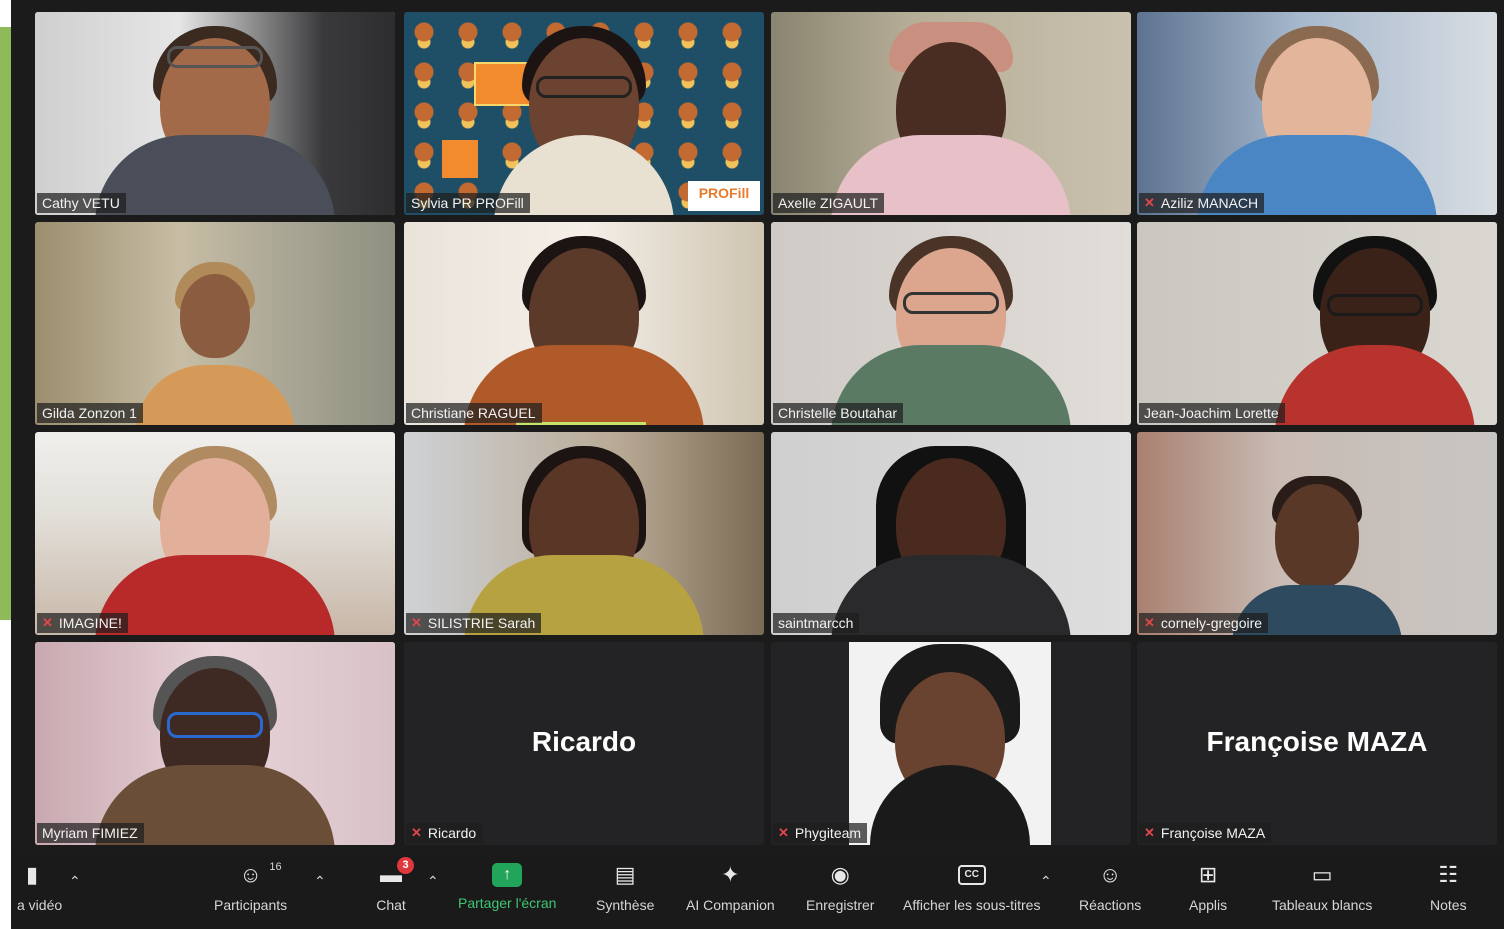 This screenshot has width=1504, height=929. I want to click on participant-name-tag: Gilda Zonzon 1, so click(90, 413).